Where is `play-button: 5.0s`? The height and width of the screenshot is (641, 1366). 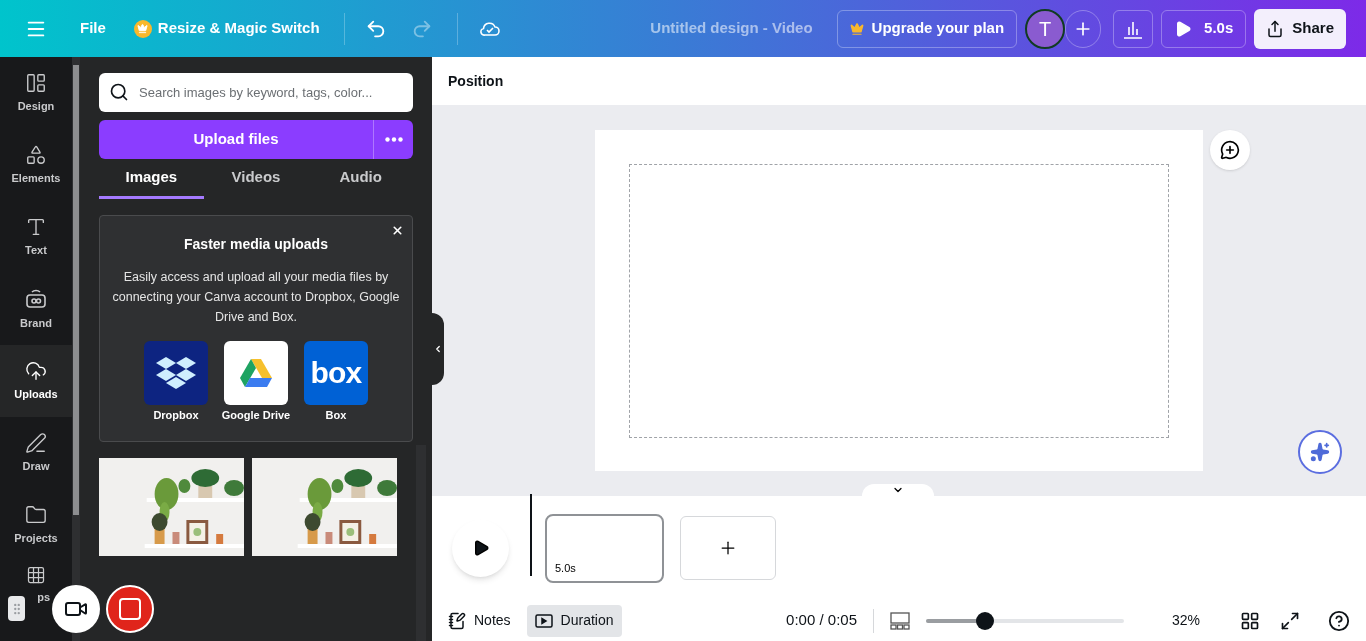
play-button: 5.0s is located at coordinates (1204, 28).